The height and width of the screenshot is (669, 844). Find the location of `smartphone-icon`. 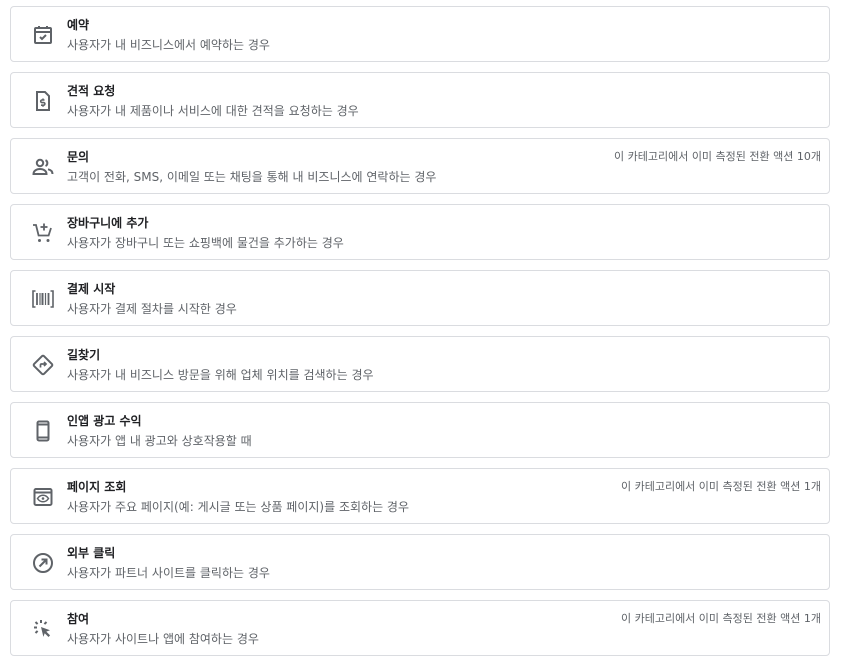

smartphone-icon is located at coordinates (43, 431).